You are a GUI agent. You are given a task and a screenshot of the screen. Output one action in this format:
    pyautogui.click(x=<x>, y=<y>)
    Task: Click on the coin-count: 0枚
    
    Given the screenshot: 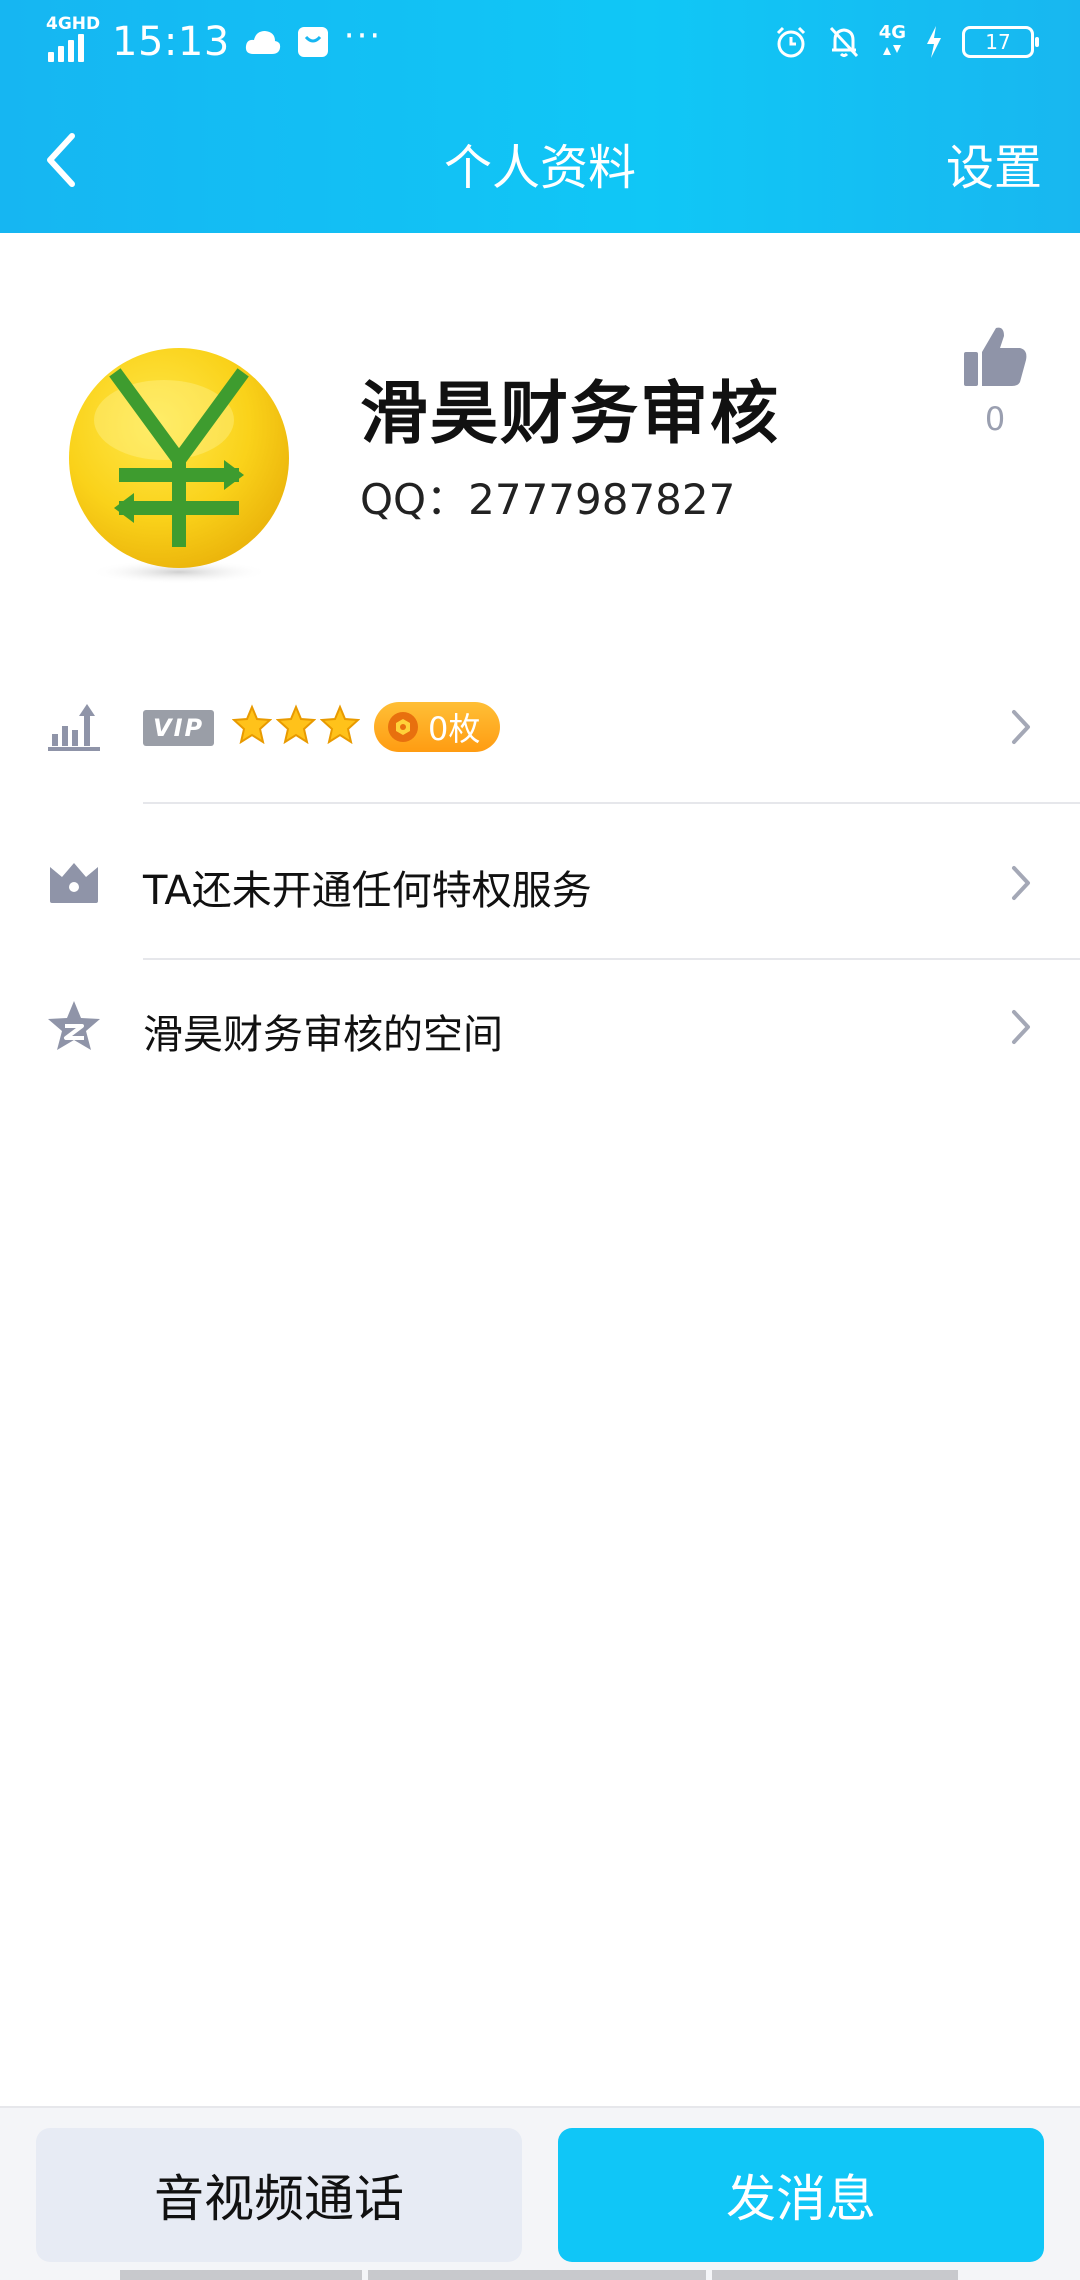 What is the action you would take?
    pyautogui.click(x=454, y=729)
    